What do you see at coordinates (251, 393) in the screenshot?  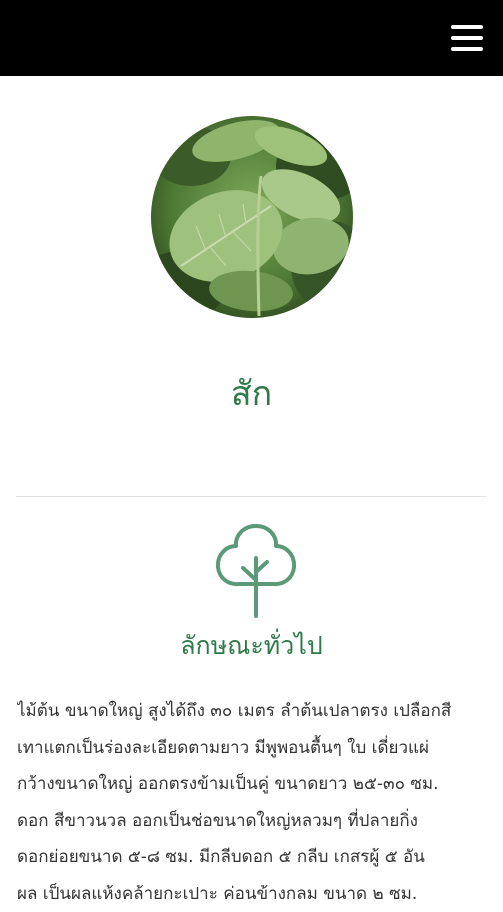 I see `plant-name: สัก` at bounding box center [251, 393].